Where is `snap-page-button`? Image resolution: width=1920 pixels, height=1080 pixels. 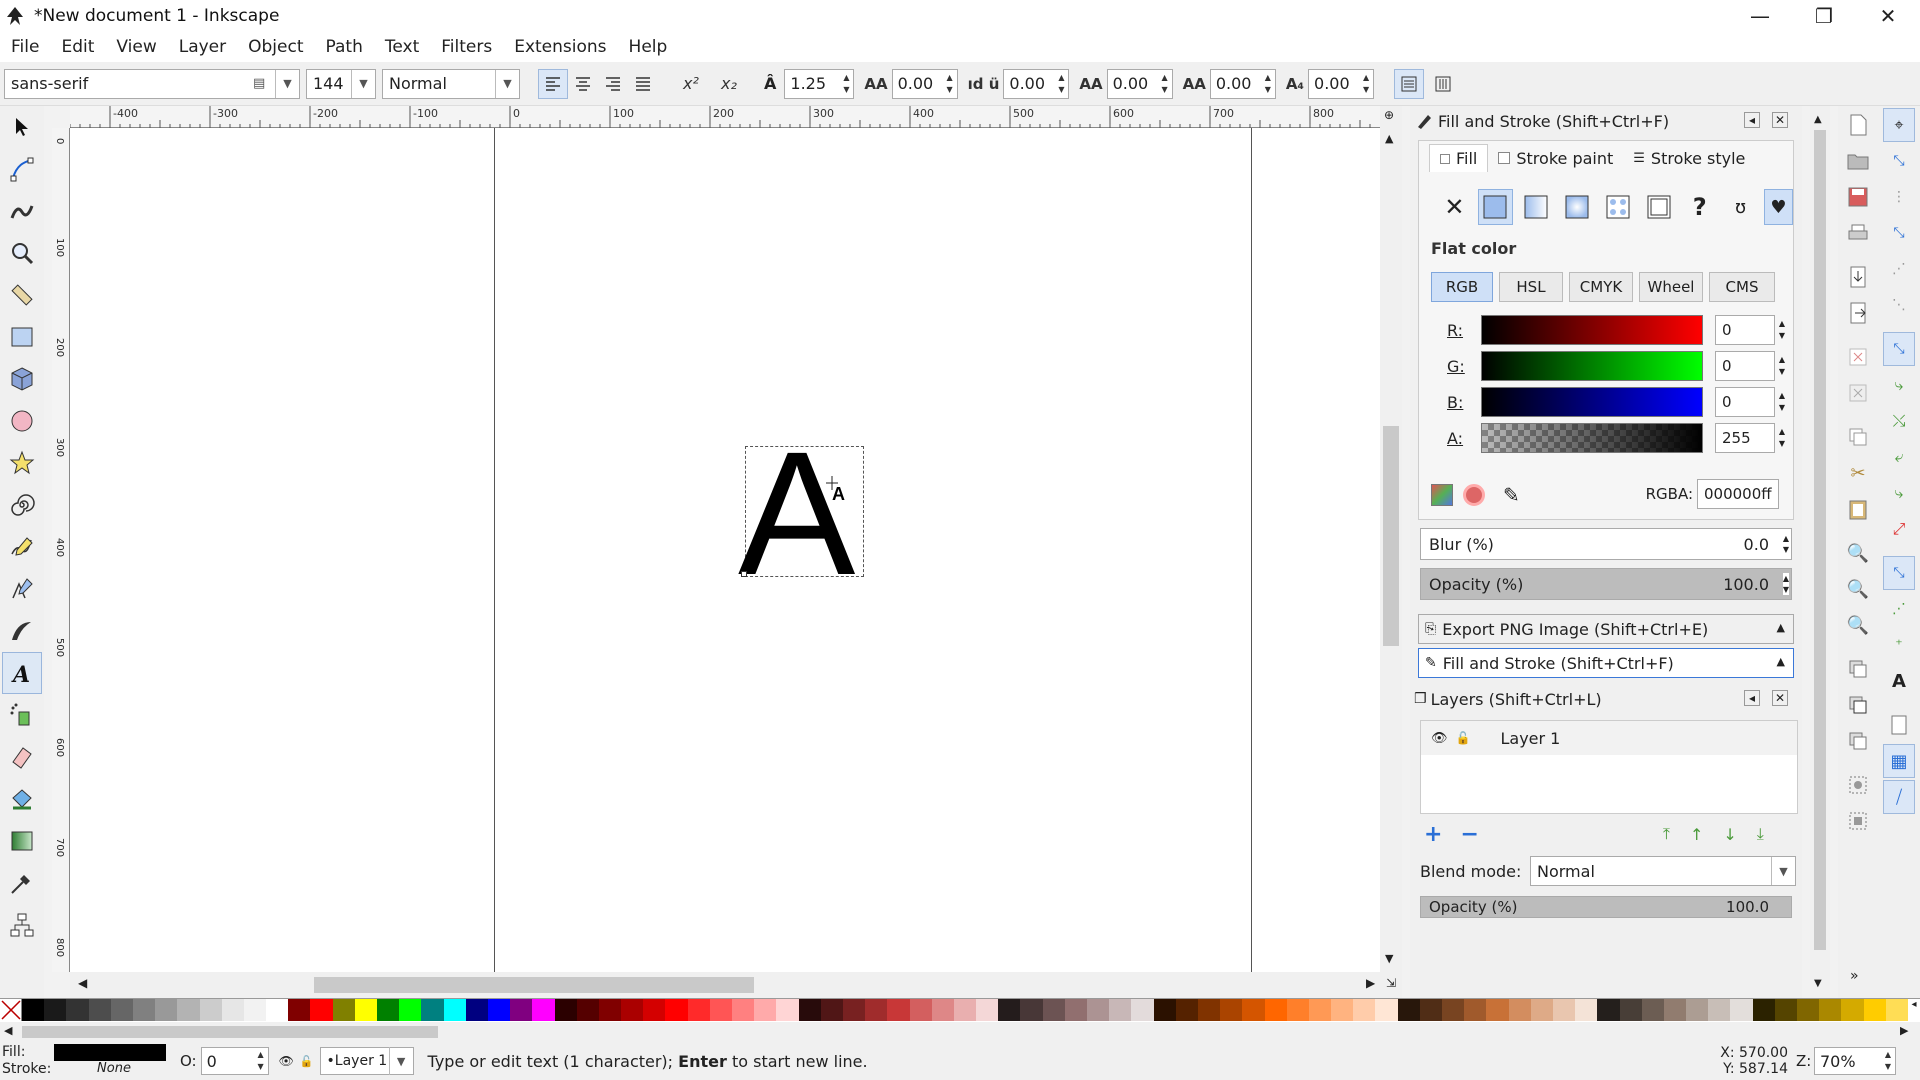 snap-page-button is located at coordinates (1899, 725).